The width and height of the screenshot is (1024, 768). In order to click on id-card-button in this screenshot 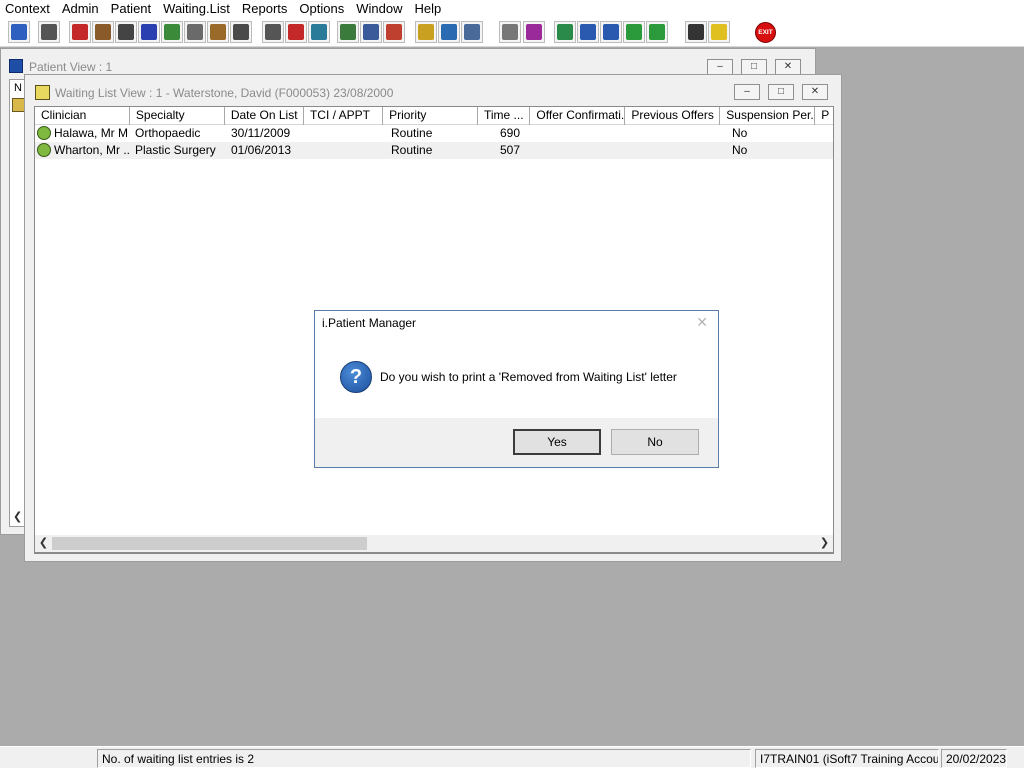, I will do `click(195, 32)`.